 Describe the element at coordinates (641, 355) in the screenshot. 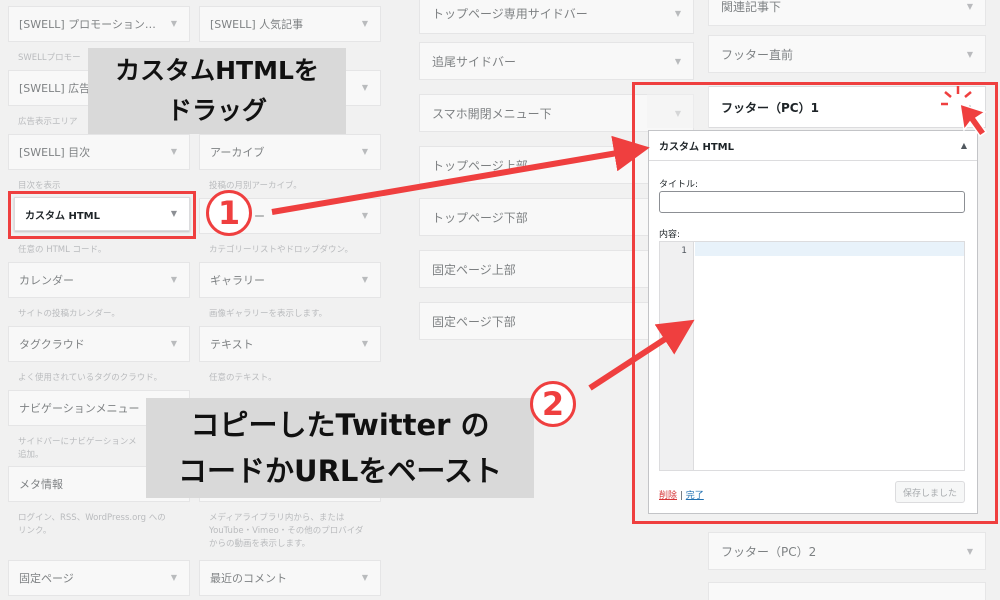

I see `arrow-paste` at that location.